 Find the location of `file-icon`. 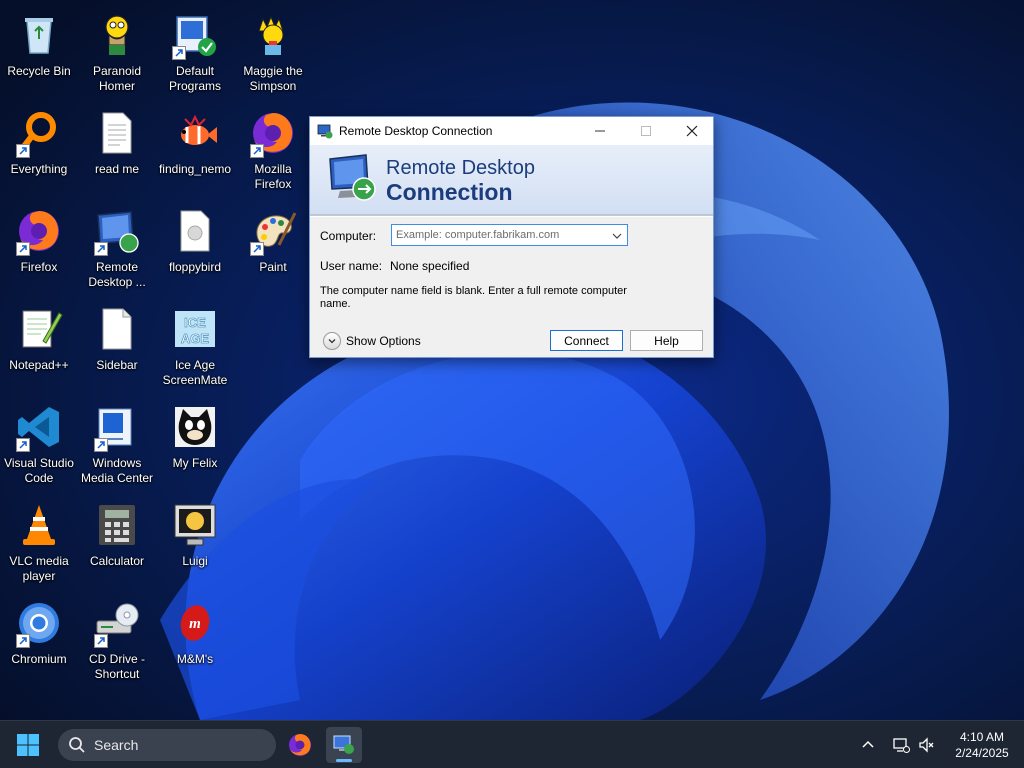

file-icon is located at coordinates (195, 231).